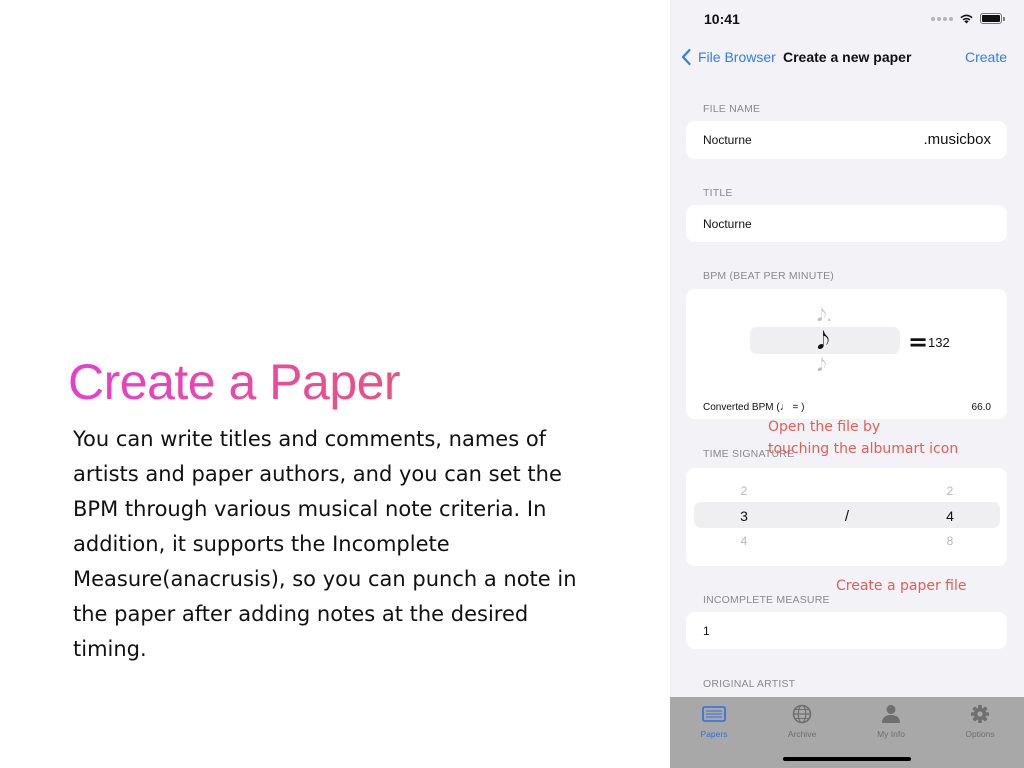  I want to click on tab-options: Options, so click(980, 721).